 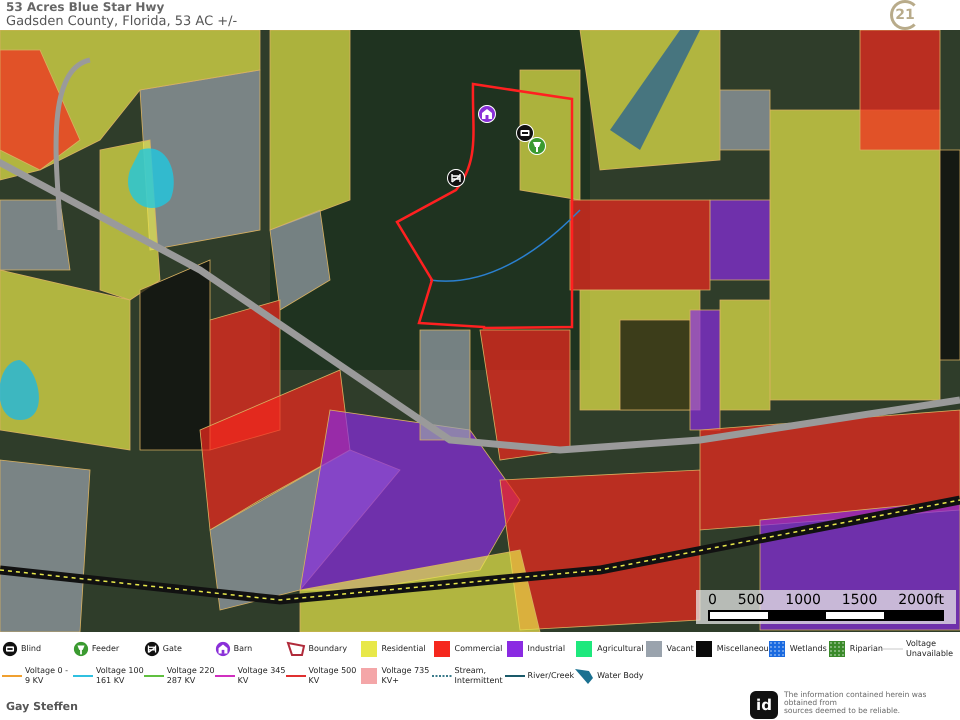 What do you see at coordinates (122, 21) in the screenshot?
I see `listing-subtitle: Gadsden County, Florida, 53 AC +/-` at bounding box center [122, 21].